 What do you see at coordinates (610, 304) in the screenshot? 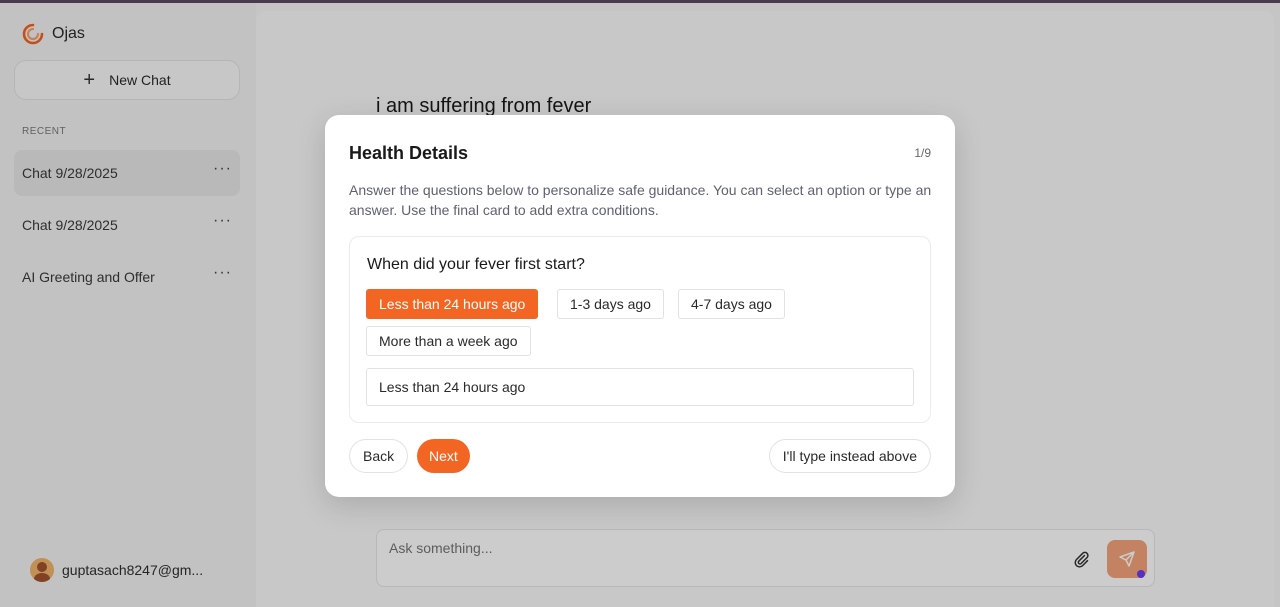
I see `option-chip: 1-3 days ago` at bounding box center [610, 304].